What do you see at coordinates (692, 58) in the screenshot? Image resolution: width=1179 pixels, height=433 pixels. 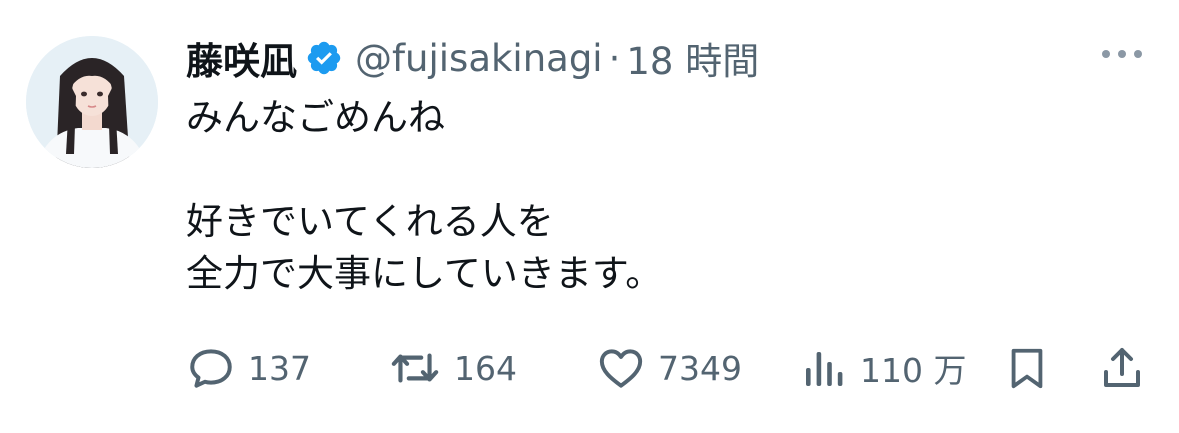 I see `timestamp: 18 時間` at bounding box center [692, 58].